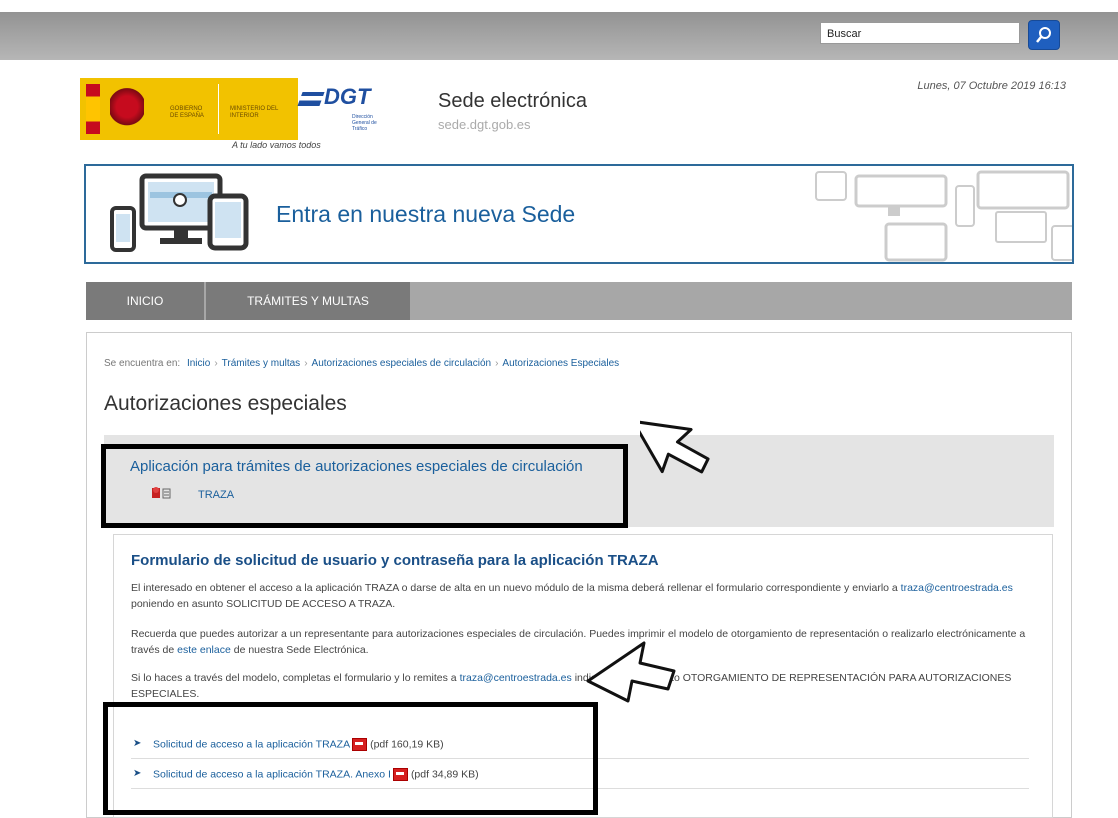 The width and height of the screenshot is (1118, 818). What do you see at coordinates (579, 301) in the screenshot?
I see `main-nav: INICIO TRÁMITES Y MULTAS` at bounding box center [579, 301].